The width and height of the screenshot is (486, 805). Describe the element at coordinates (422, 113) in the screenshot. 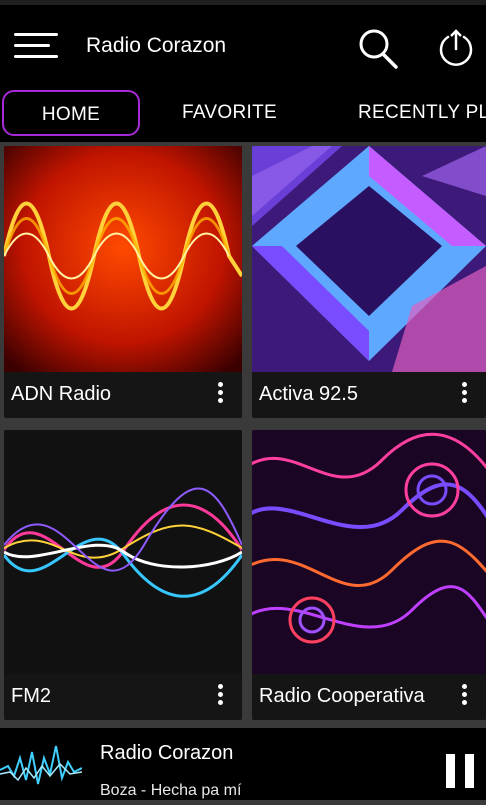

I see `tab-recently-played: RECENTLY PL` at that location.